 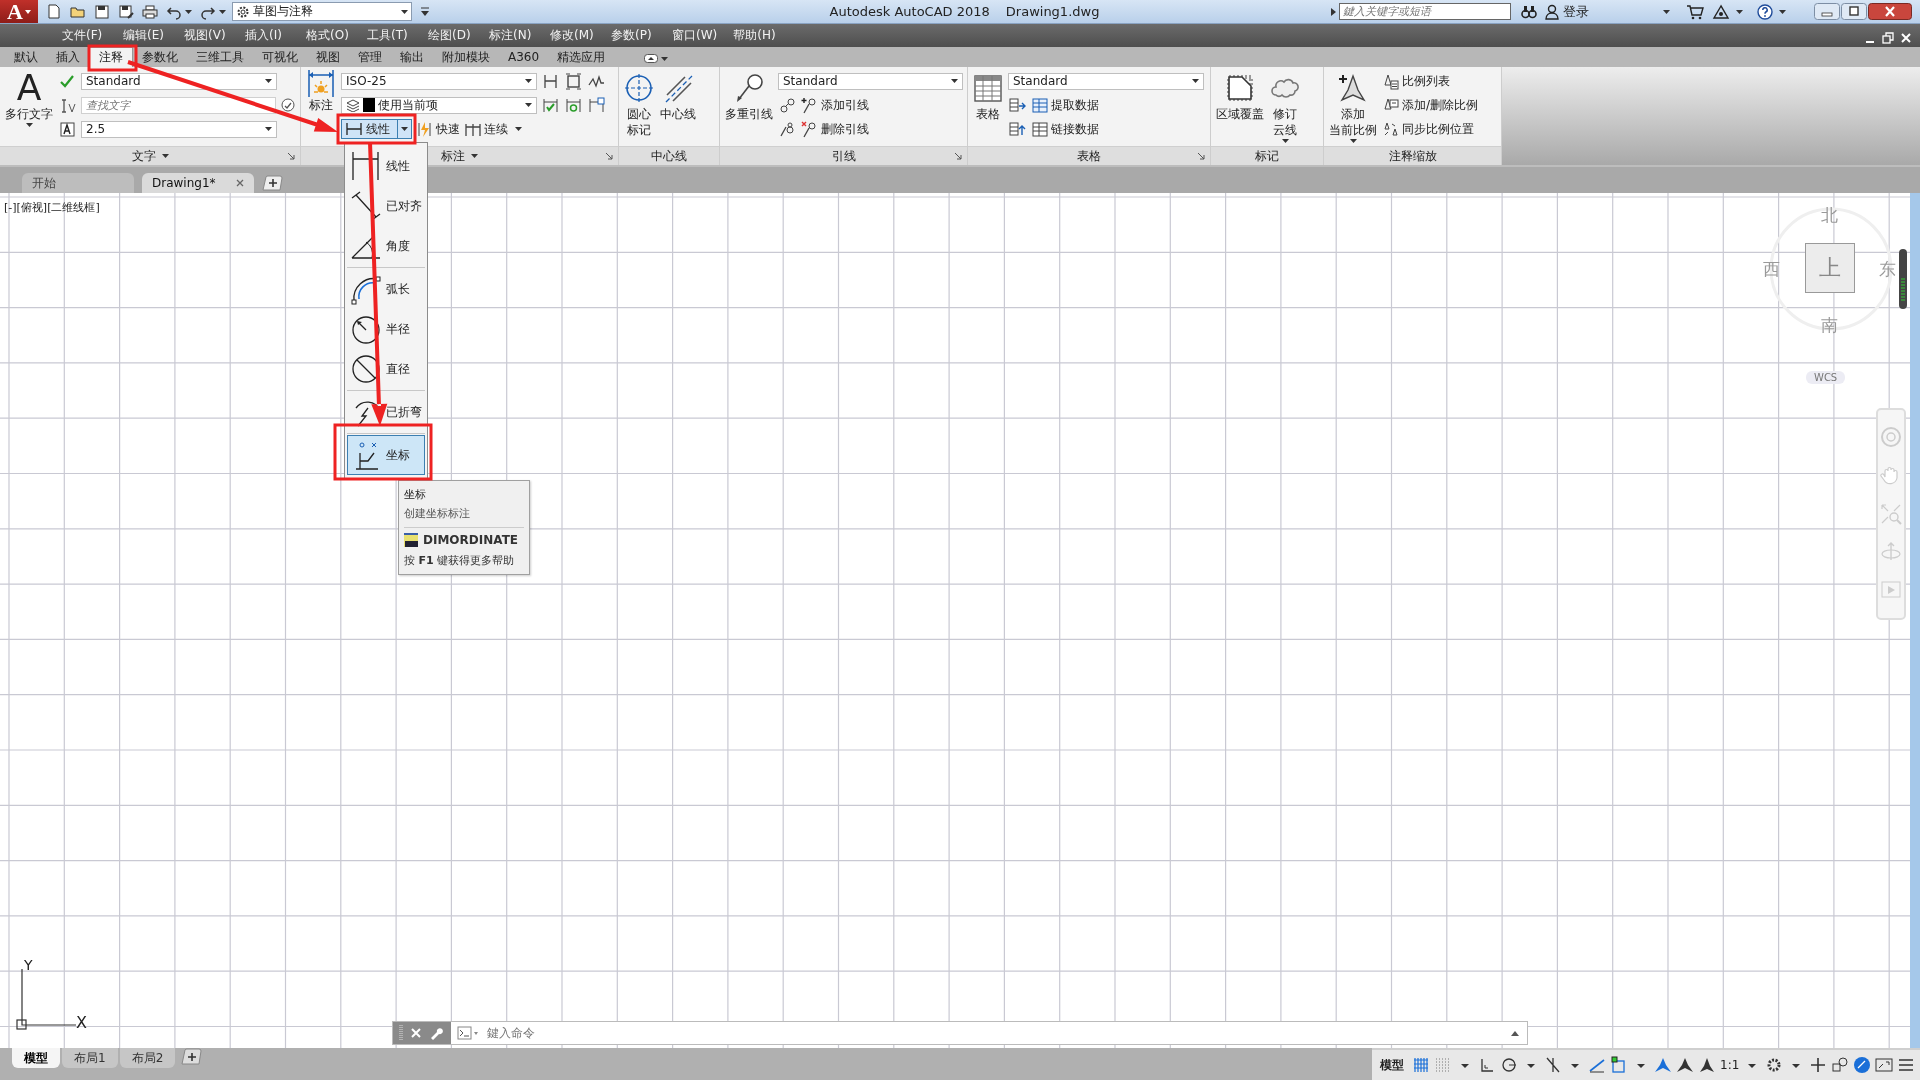 I want to click on menu-item: 参数(P), so click(x=633, y=35).